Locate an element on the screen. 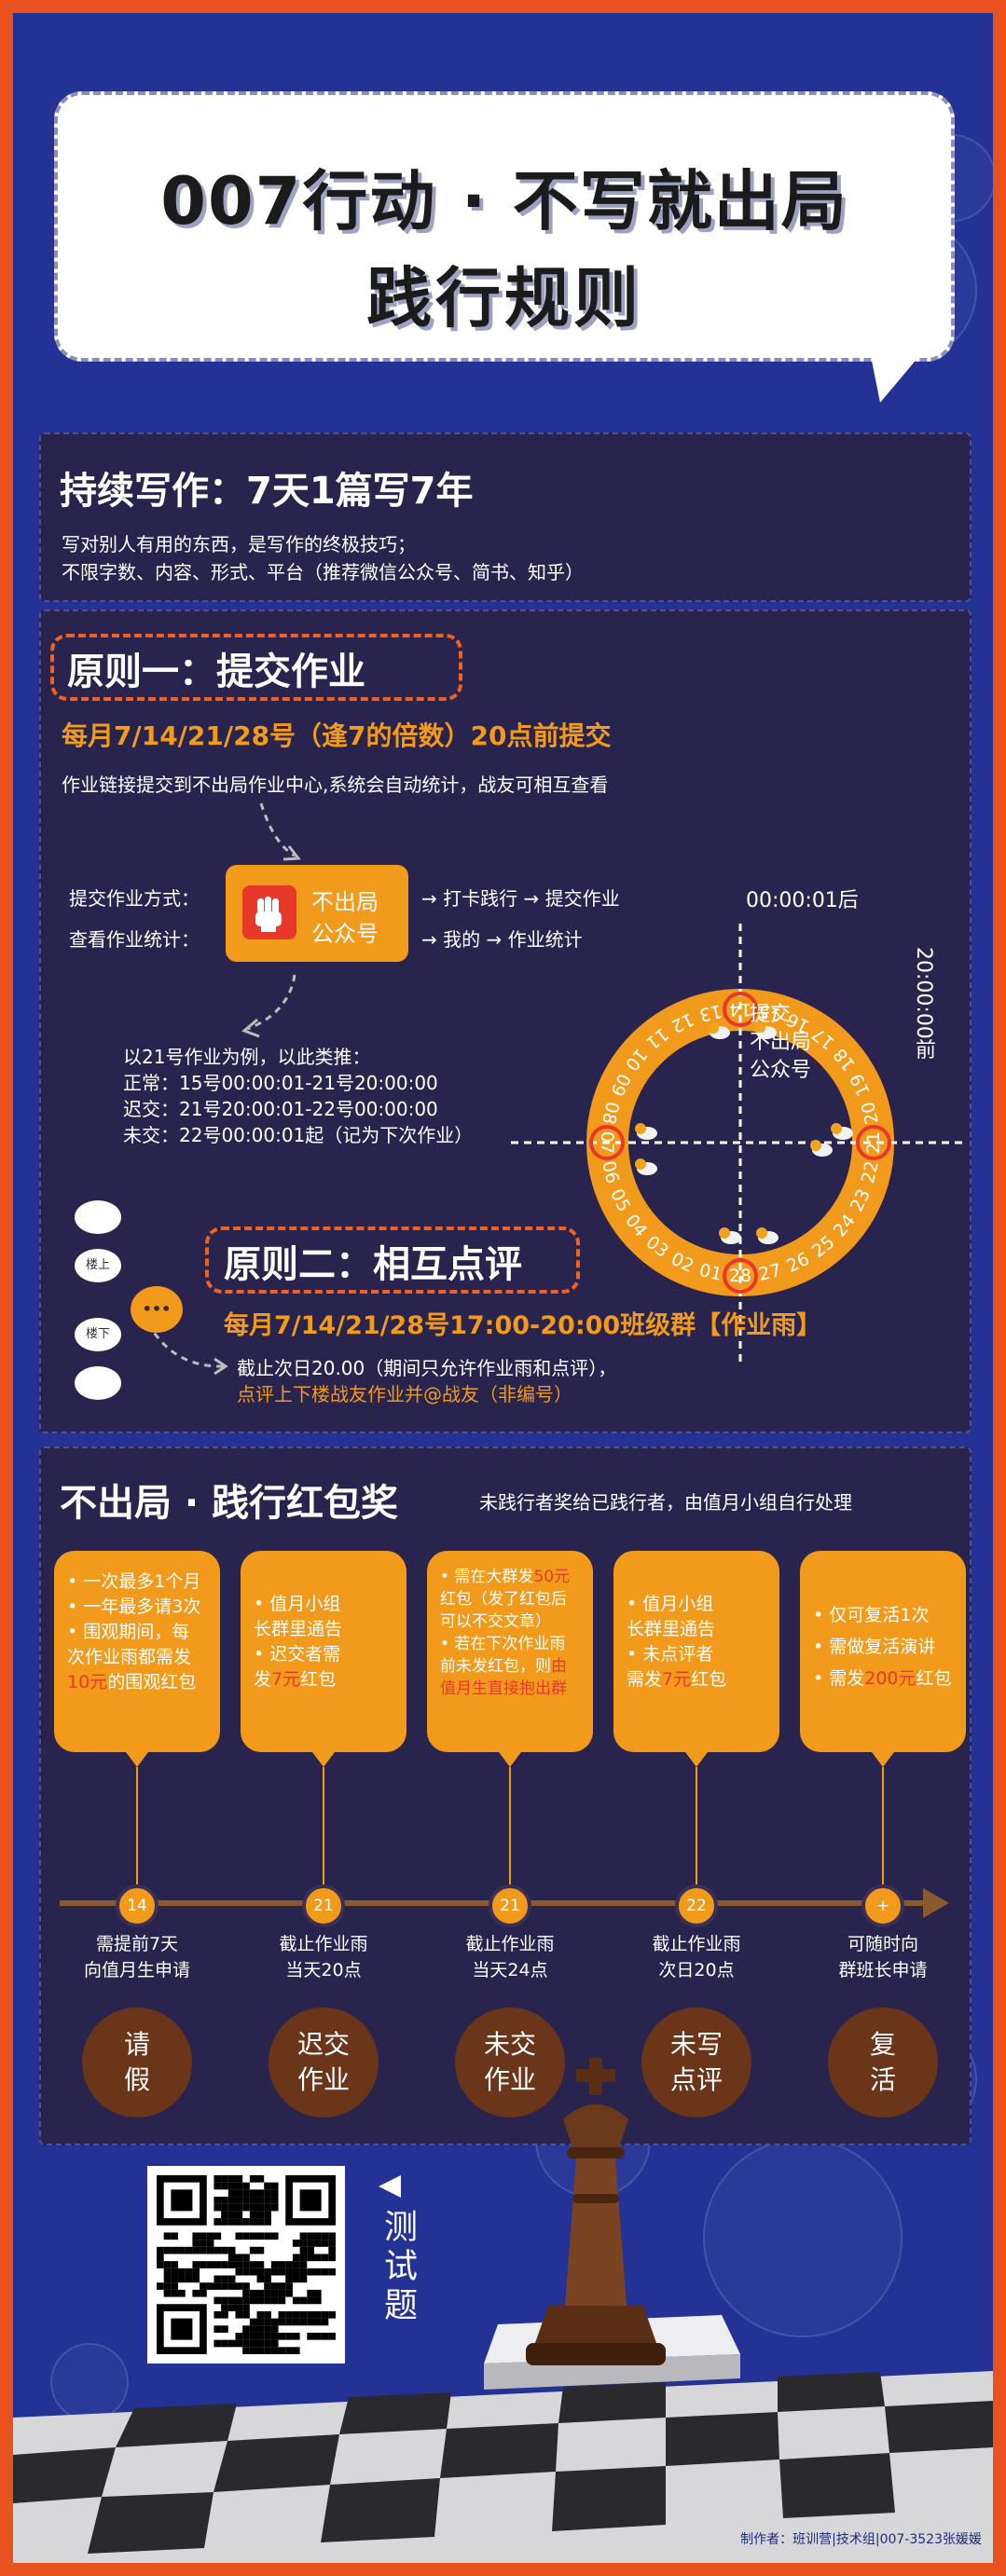  timeline-node: 21 is located at coordinates (510, 1905).